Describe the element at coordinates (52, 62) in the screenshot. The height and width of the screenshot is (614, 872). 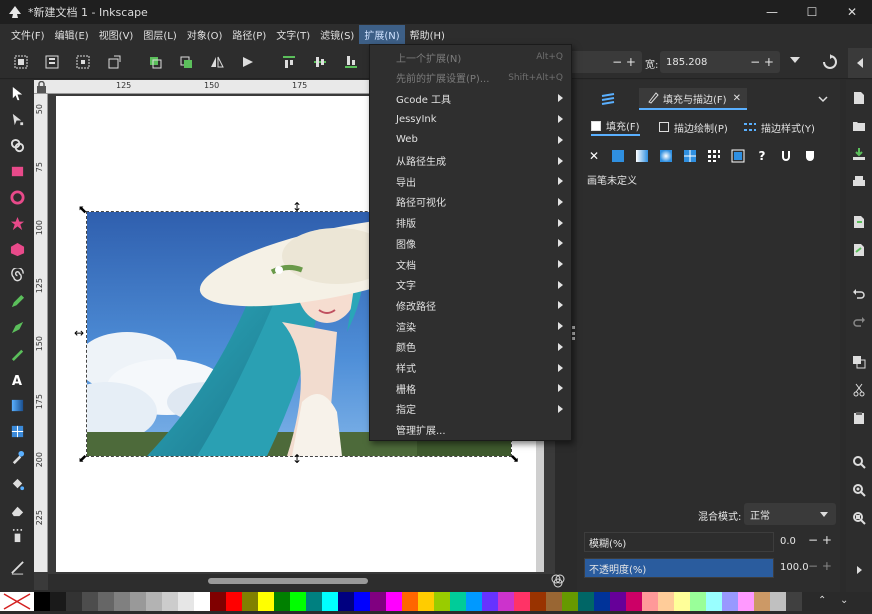
I see `select-all-layers-icon` at that location.